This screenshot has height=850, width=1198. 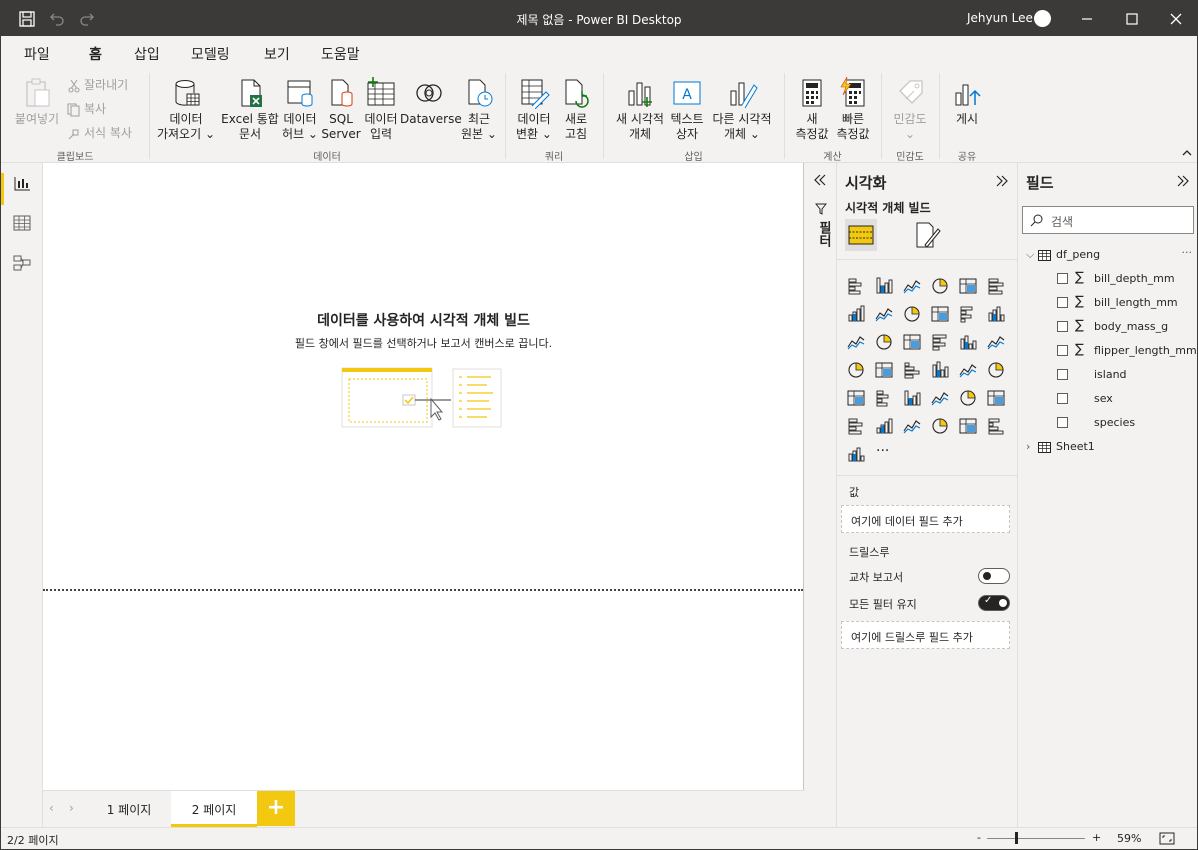 What do you see at coordinates (994, 576) in the screenshot?
I see `cross-report-toggle` at bounding box center [994, 576].